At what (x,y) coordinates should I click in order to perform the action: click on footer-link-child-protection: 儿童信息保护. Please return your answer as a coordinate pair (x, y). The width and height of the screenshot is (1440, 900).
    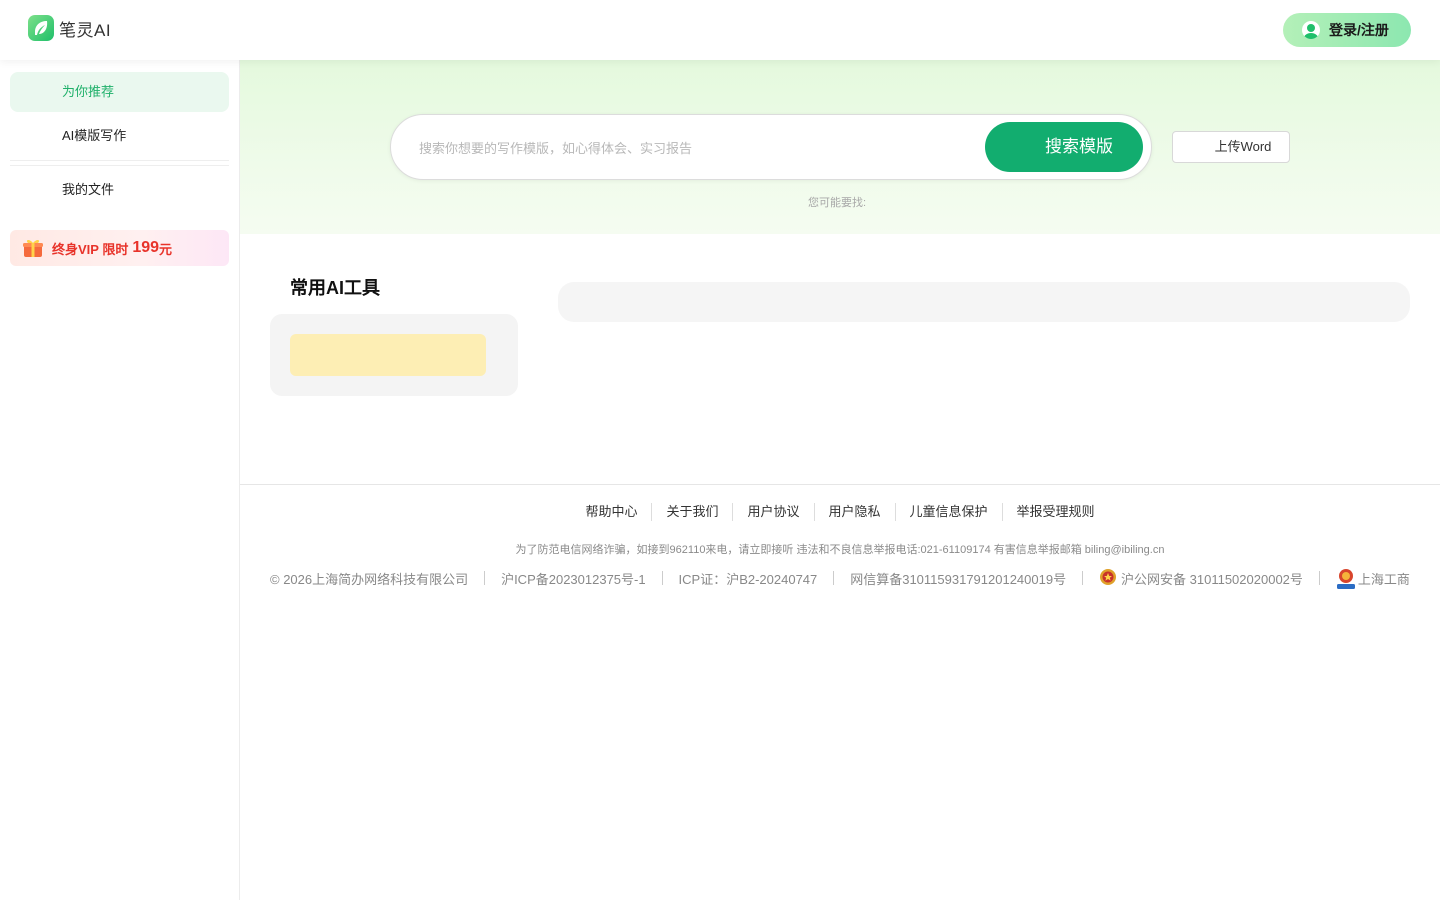
    Looking at the image, I should click on (949, 512).